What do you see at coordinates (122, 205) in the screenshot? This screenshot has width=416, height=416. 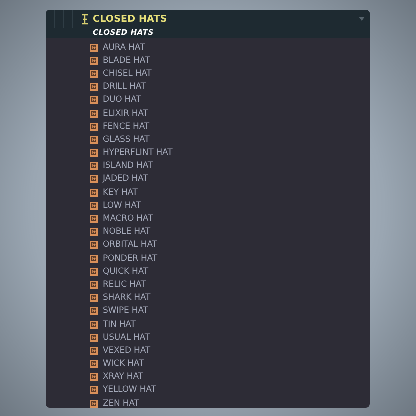 I see `sample-item: LOW HAT` at bounding box center [122, 205].